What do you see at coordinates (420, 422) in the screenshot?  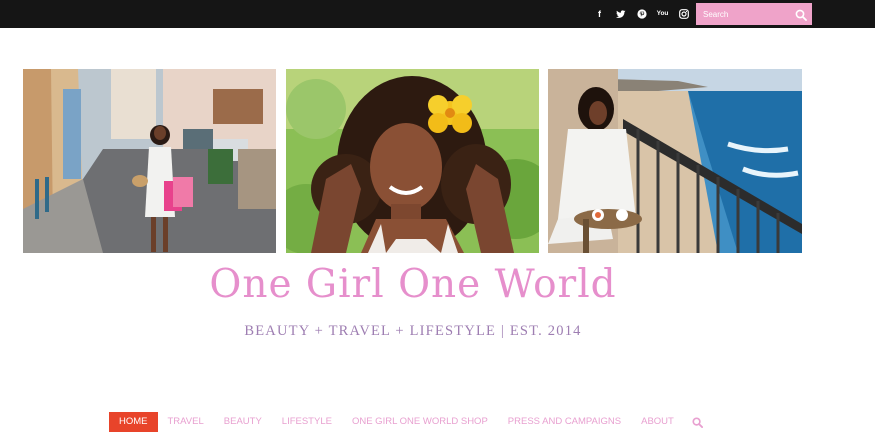 I see `nav-item-shop: ONE GIRL ONE WORLD SHOP` at bounding box center [420, 422].